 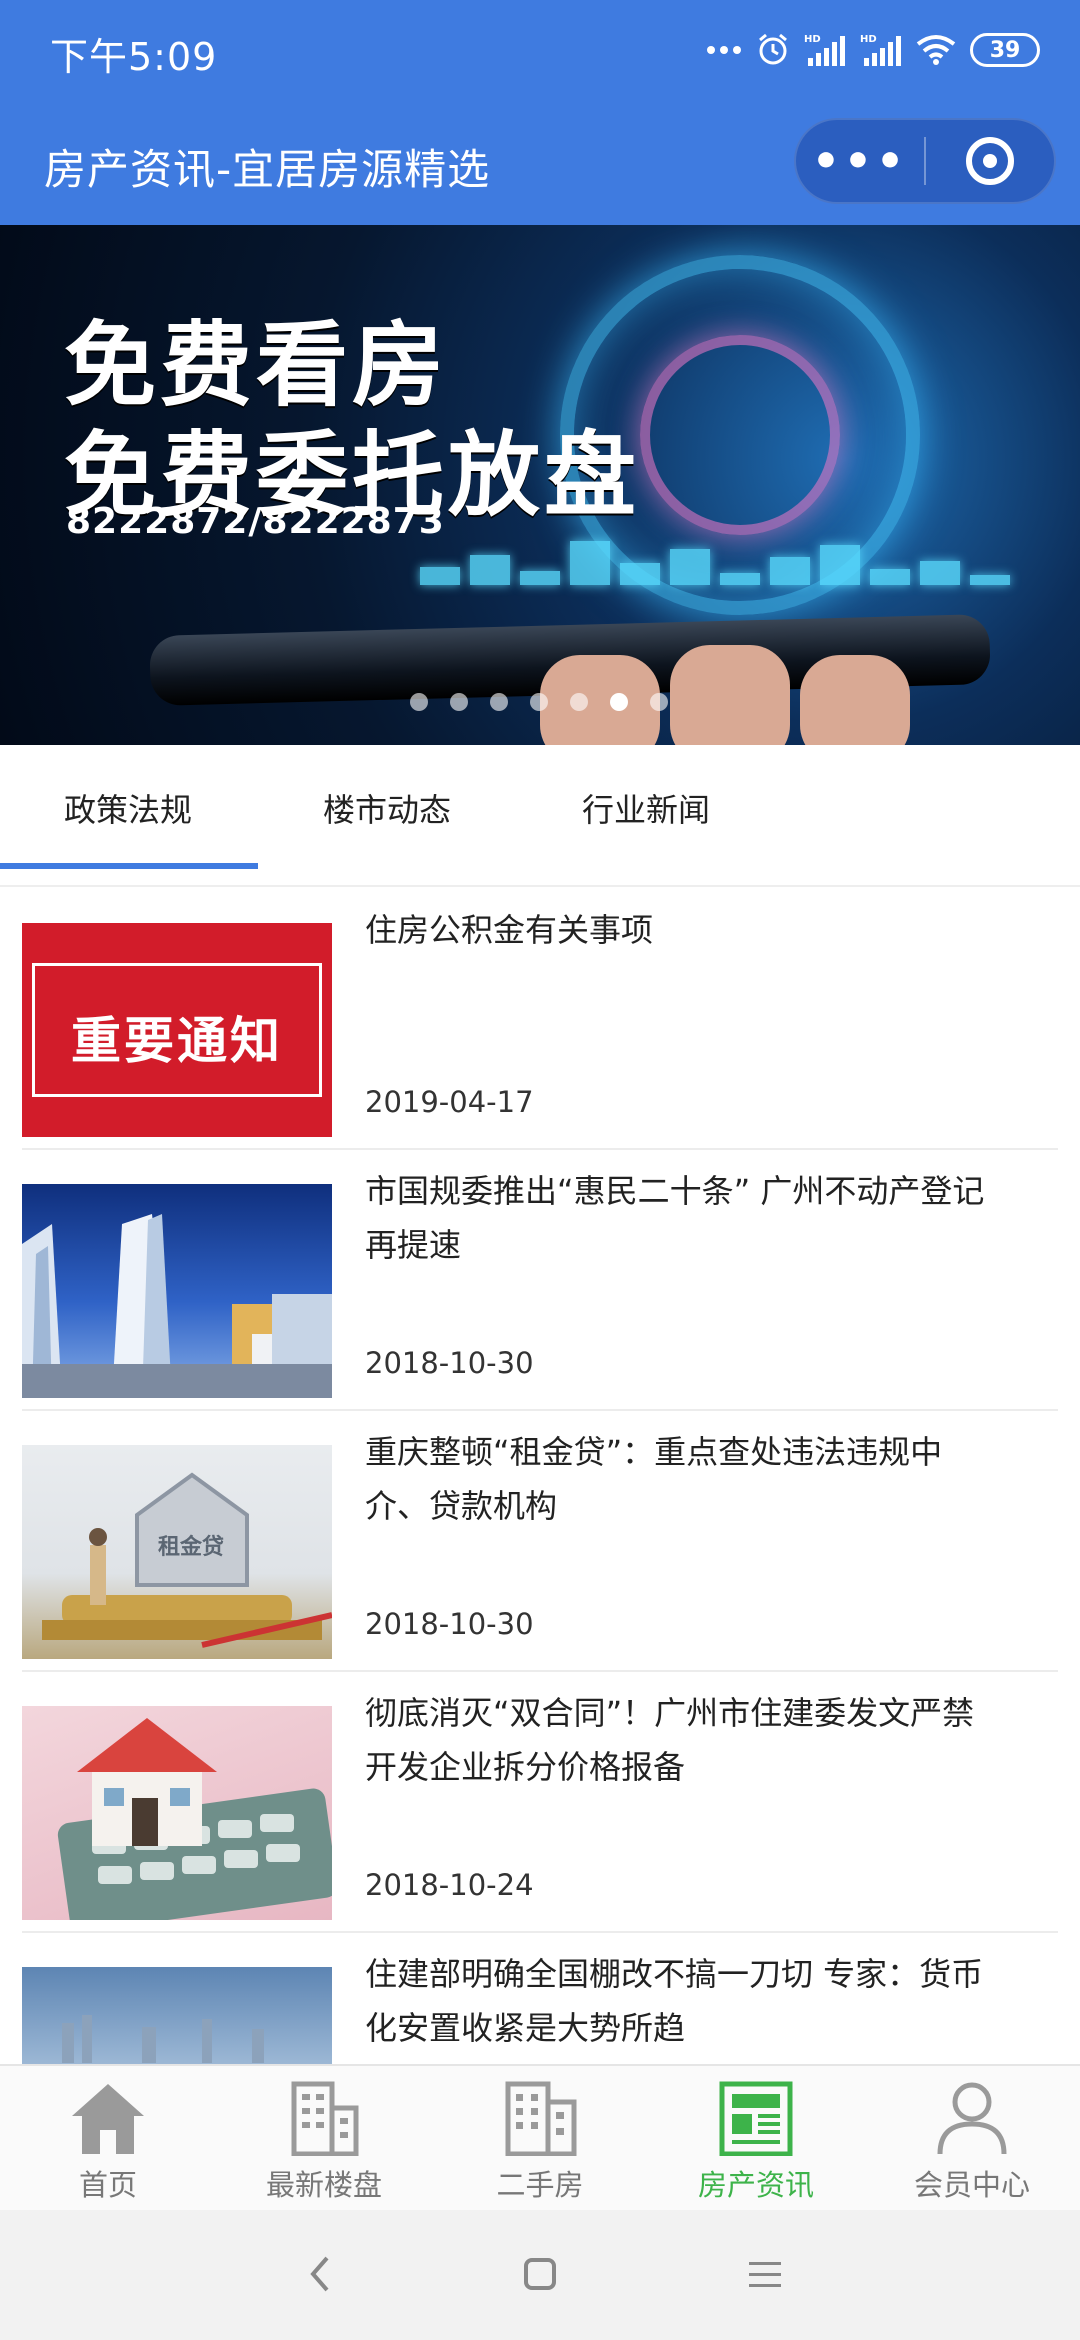 What do you see at coordinates (255, 521) in the screenshot?
I see `banner-phone-numbers: 8222872/8222873` at bounding box center [255, 521].